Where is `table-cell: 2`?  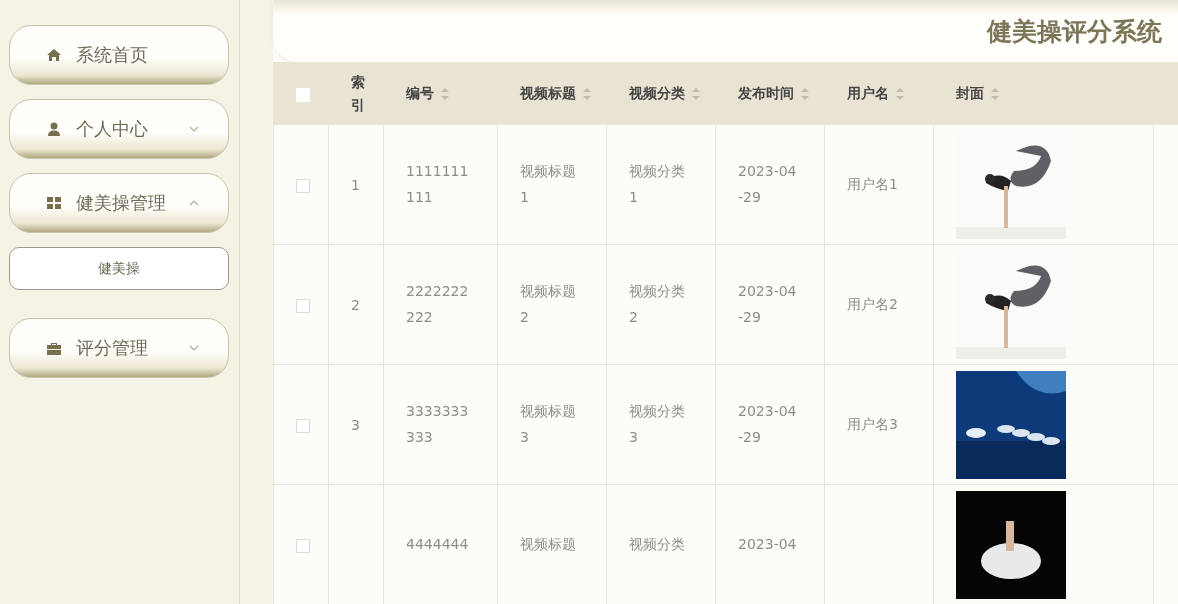 table-cell: 2 is located at coordinates (355, 304).